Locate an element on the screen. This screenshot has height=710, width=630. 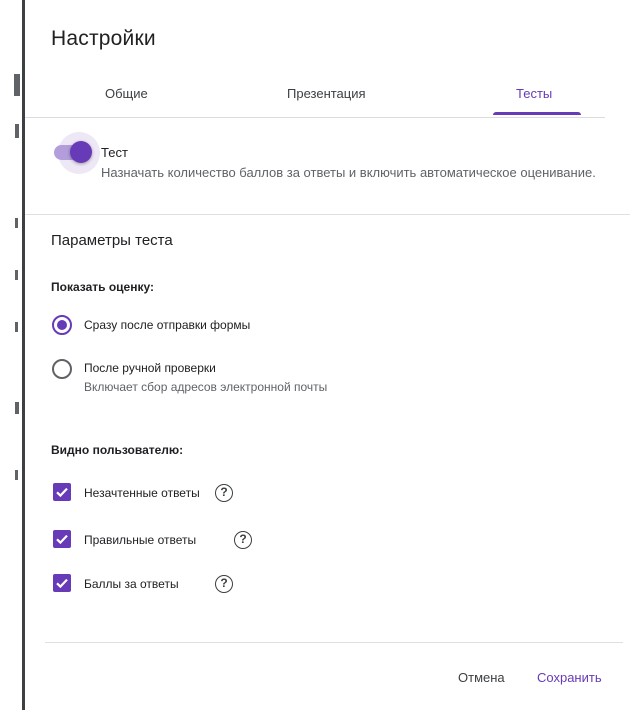
point-values-label: Баллы за ответы is located at coordinates (131, 584).